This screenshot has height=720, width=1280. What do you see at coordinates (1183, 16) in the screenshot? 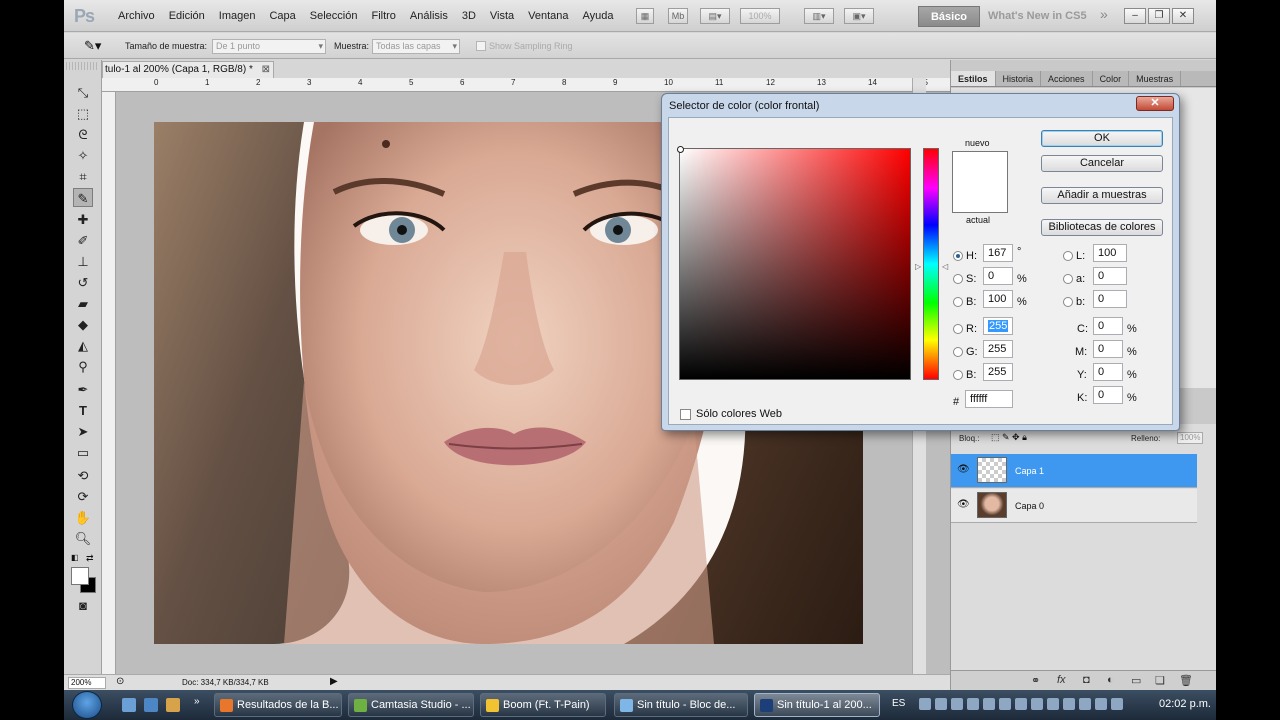
I see `close-window-icon: ✕` at bounding box center [1183, 16].